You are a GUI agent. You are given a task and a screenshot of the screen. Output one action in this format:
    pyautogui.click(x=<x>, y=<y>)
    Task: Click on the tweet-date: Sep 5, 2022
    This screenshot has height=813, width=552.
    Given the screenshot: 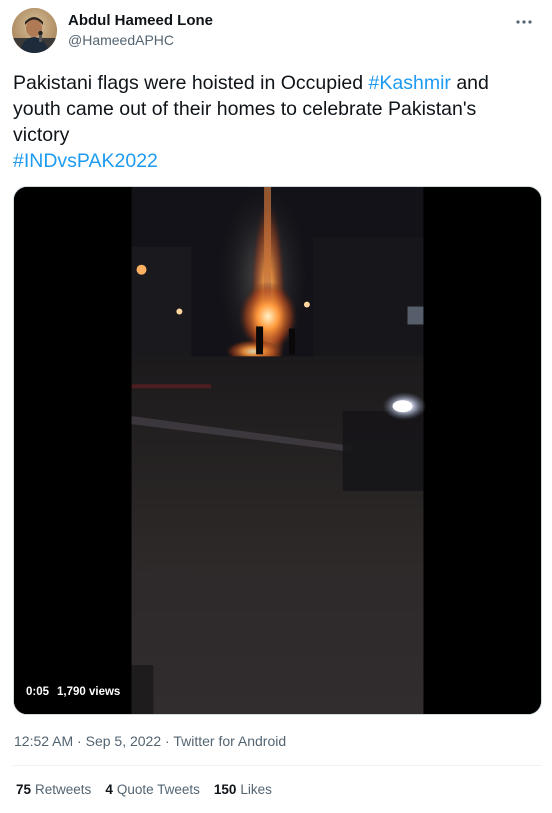 What is the action you would take?
    pyautogui.click(x=124, y=741)
    